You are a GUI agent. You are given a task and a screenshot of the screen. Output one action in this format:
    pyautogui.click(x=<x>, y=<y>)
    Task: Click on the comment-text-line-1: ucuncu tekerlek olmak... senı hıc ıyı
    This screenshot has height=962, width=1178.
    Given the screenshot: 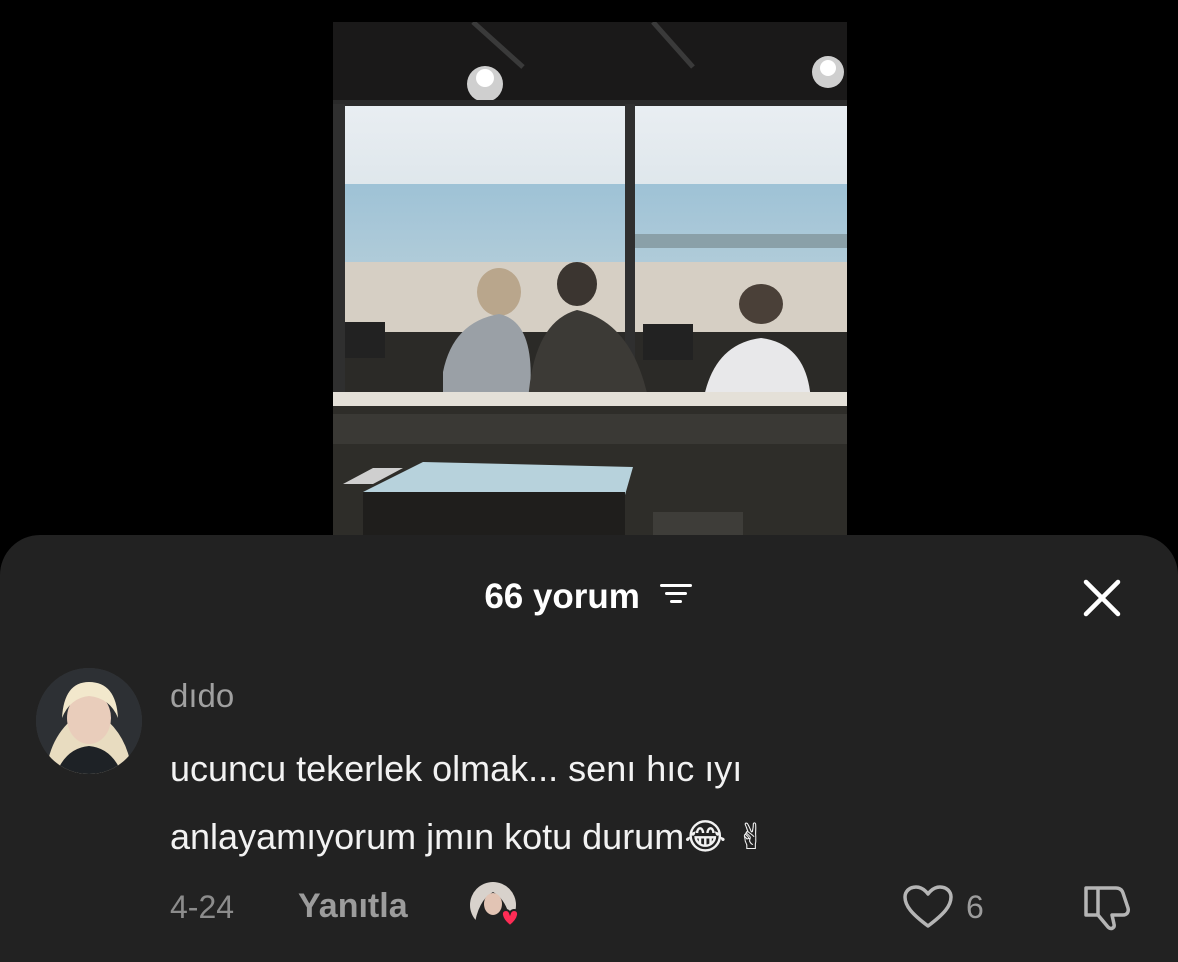 What is the action you would take?
    pyautogui.click(x=456, y=768)
    